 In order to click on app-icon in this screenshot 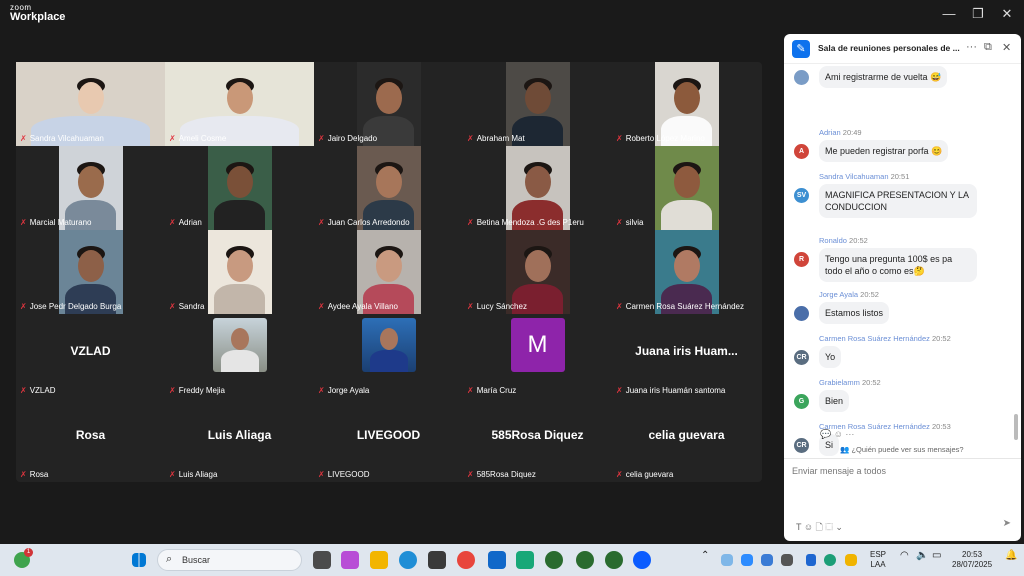, I will do `click(525, 560)`.